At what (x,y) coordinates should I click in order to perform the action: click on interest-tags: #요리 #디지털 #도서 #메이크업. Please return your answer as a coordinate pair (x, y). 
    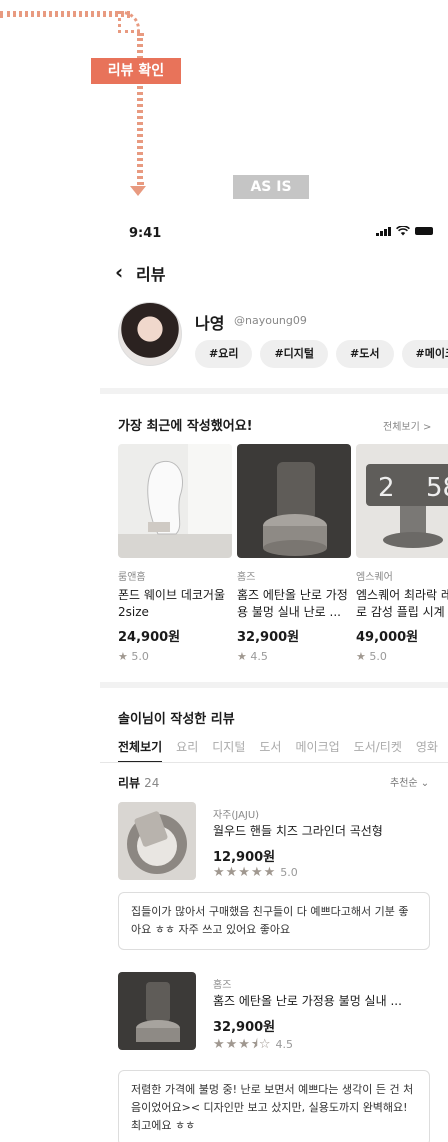
    Looking at the image, I should click on (321, 354).